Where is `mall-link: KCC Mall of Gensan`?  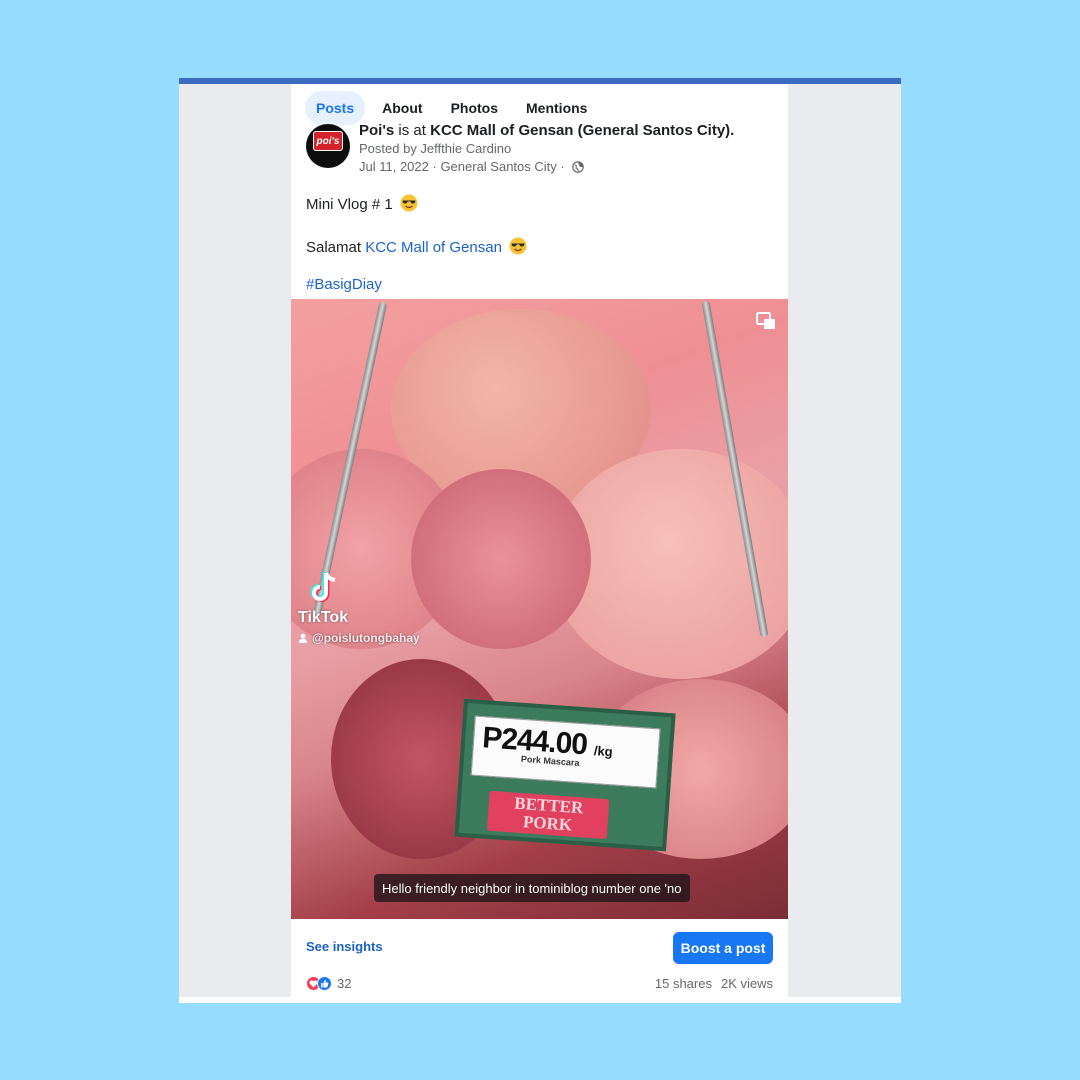 mall-link: KCC Mall of Gensan is located at coordinates (433, 247).